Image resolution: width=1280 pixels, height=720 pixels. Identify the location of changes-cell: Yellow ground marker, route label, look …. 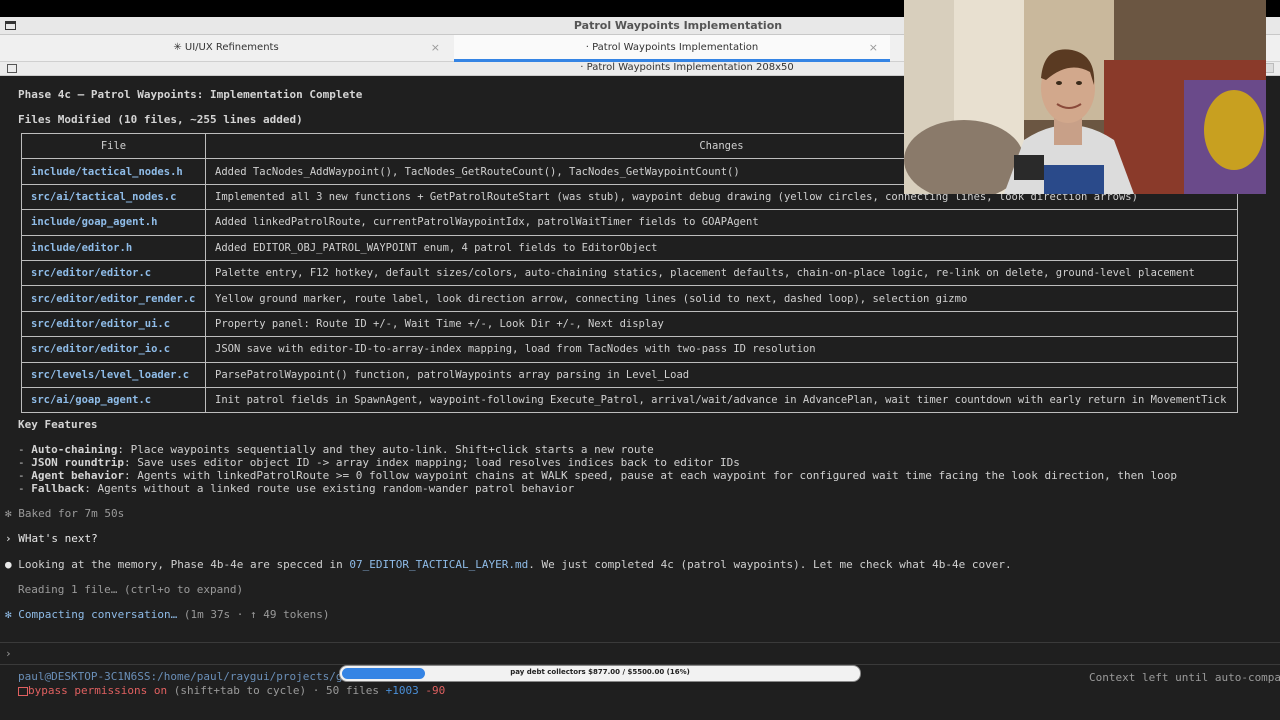
(721, 298).